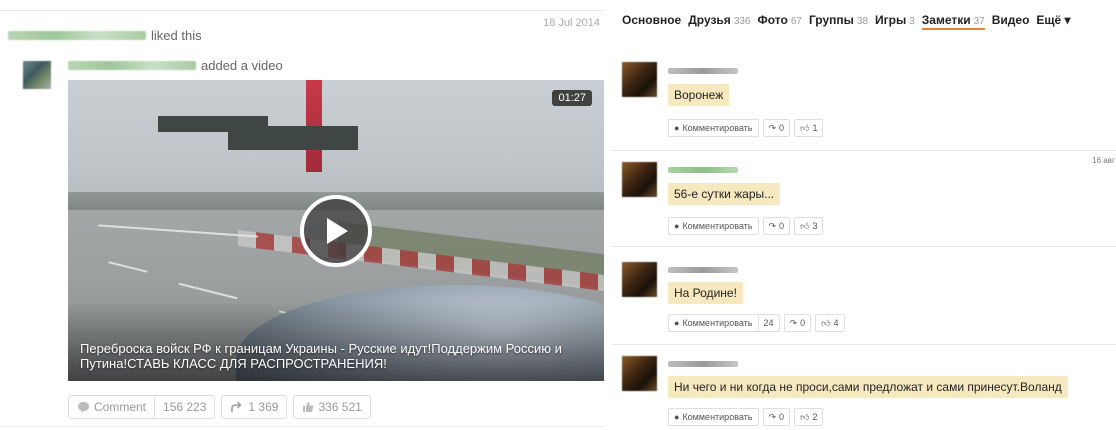  Describe the element at coordinates (724, 323) in the screenshot. I see `comment-button: ● Комментировать 24` at that location.